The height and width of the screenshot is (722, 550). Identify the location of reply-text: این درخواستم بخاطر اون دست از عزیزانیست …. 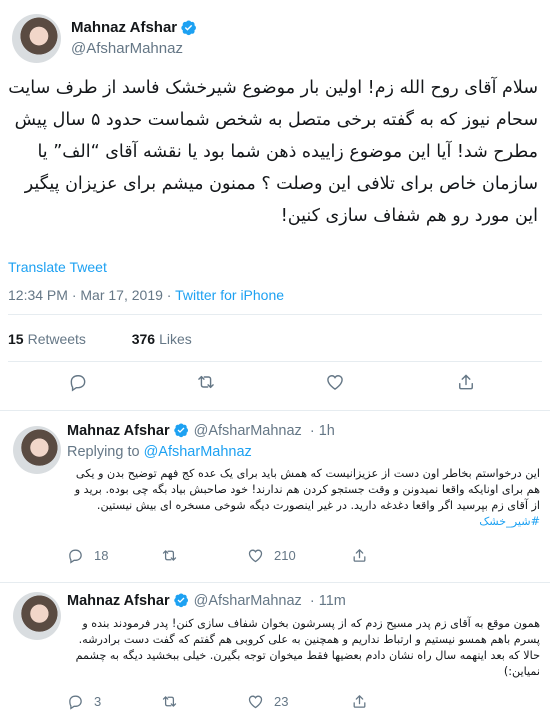
(303, 498).